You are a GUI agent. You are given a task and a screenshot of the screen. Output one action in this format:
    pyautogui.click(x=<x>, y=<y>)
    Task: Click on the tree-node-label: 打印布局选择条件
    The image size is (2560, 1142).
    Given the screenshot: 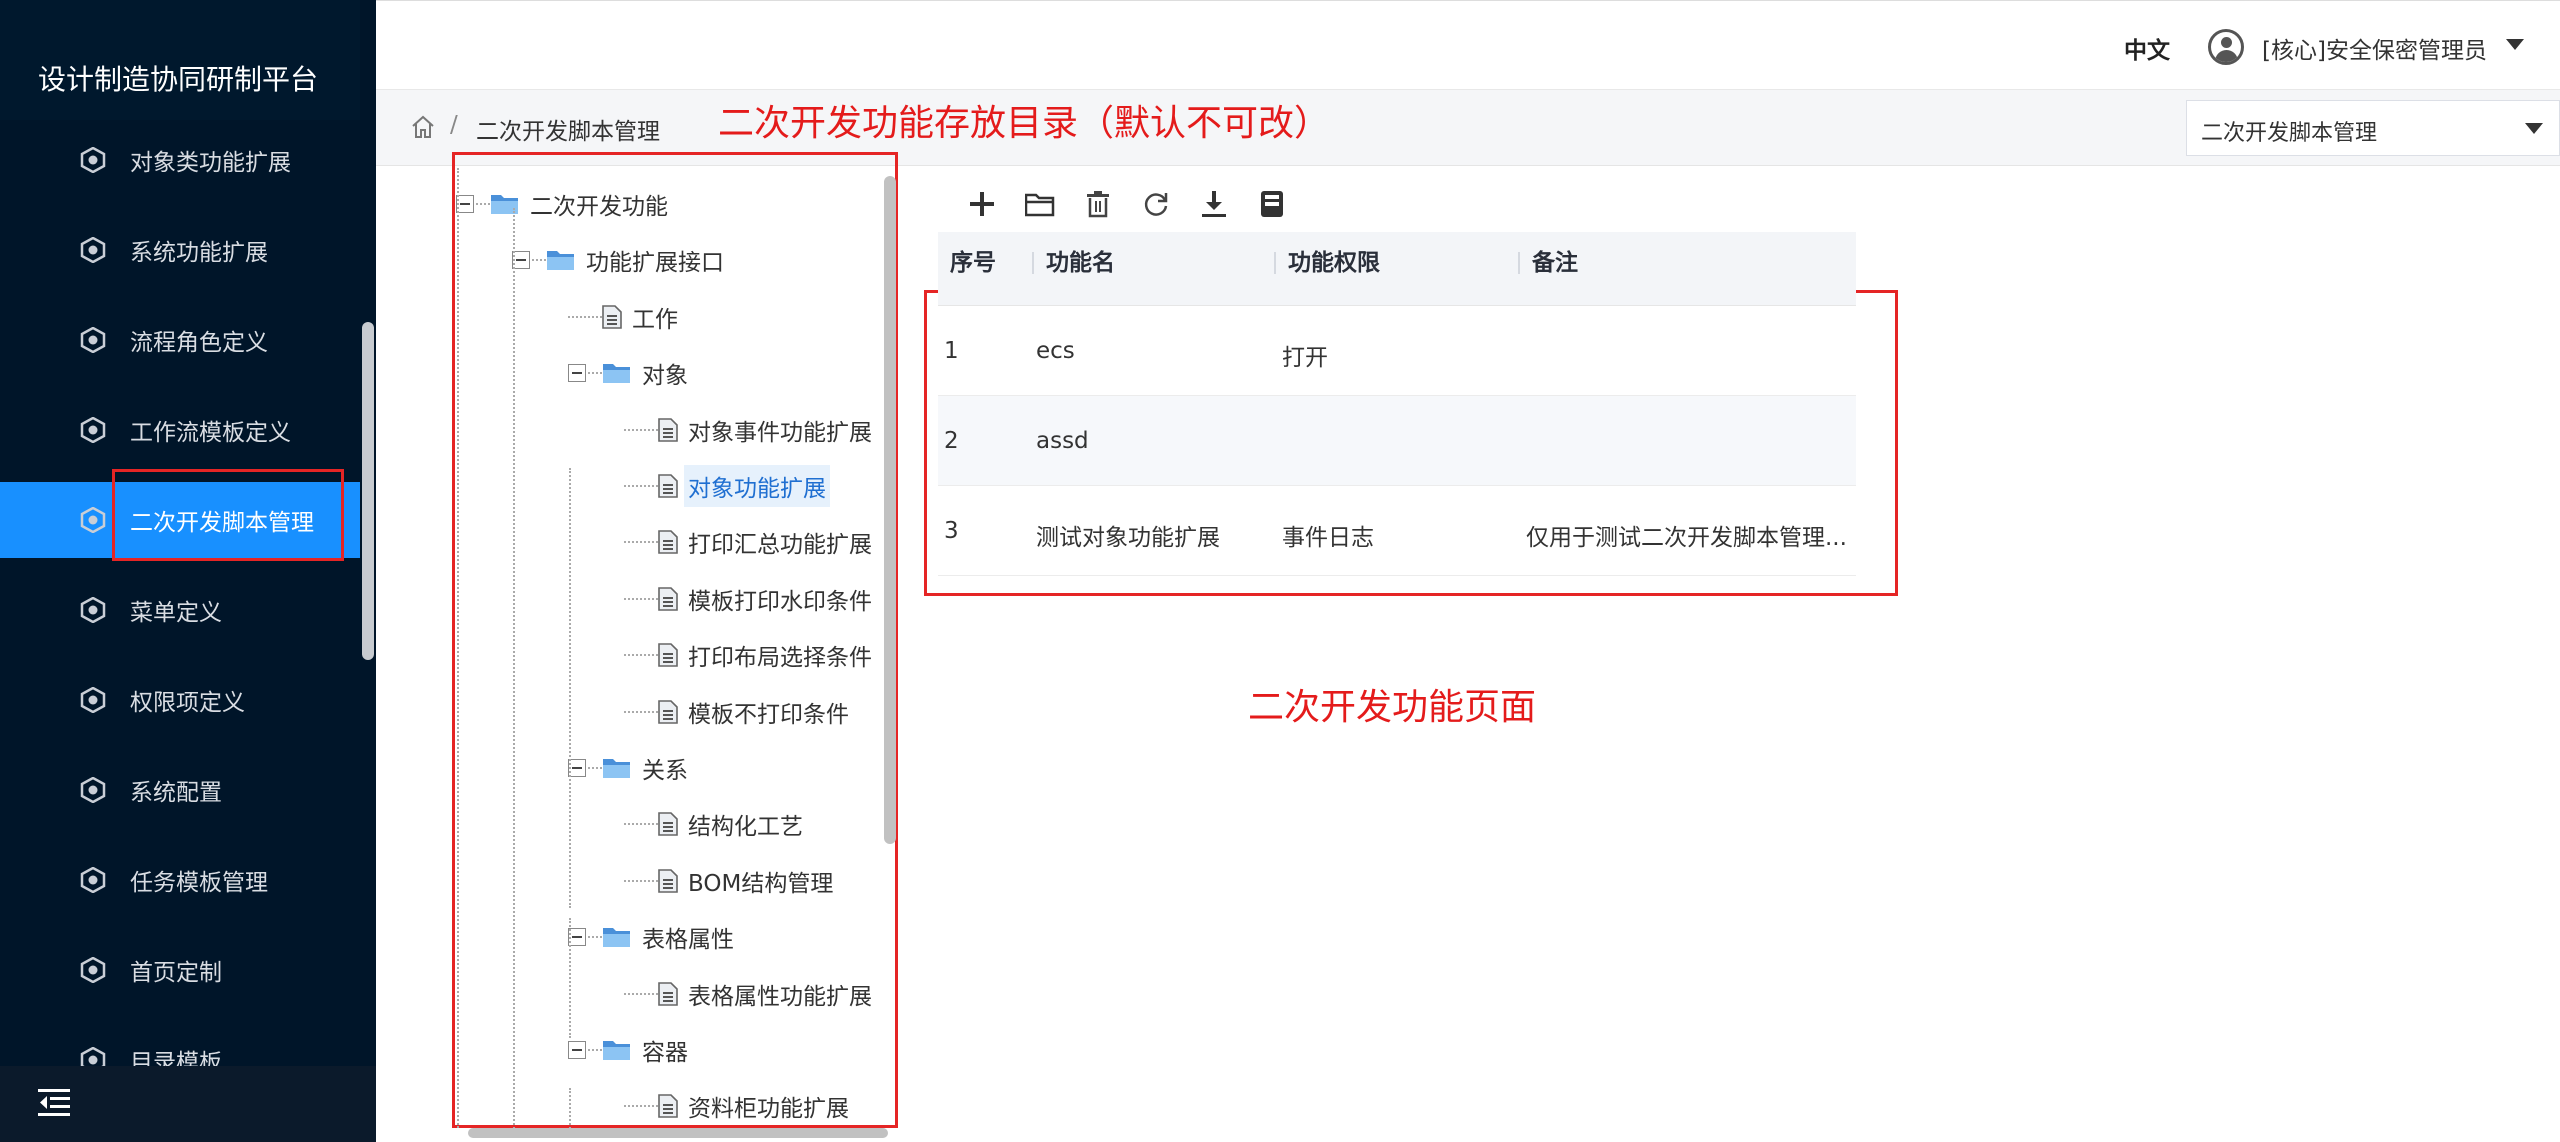 What is the action you would take?
    pyautogui.click(x=780, y=658)
    